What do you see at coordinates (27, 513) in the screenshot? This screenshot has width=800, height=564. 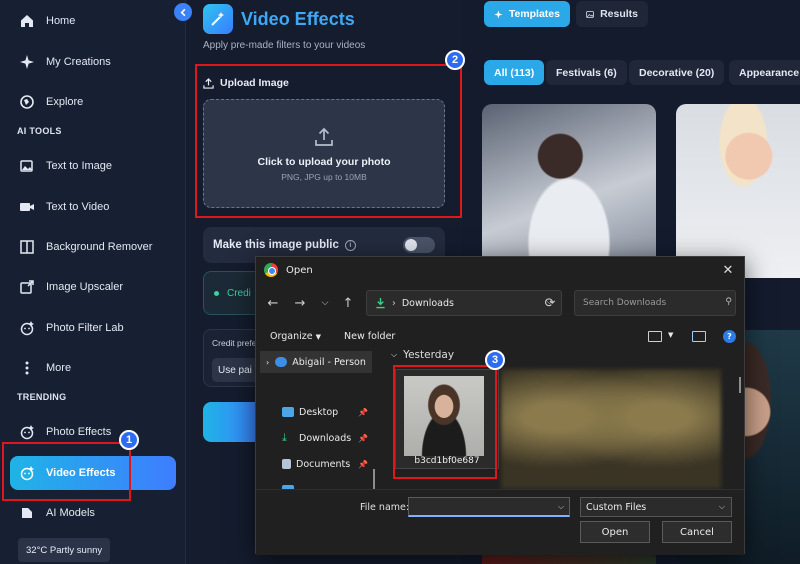 I see `ai-models-icon` at bounding box center [27, 513].